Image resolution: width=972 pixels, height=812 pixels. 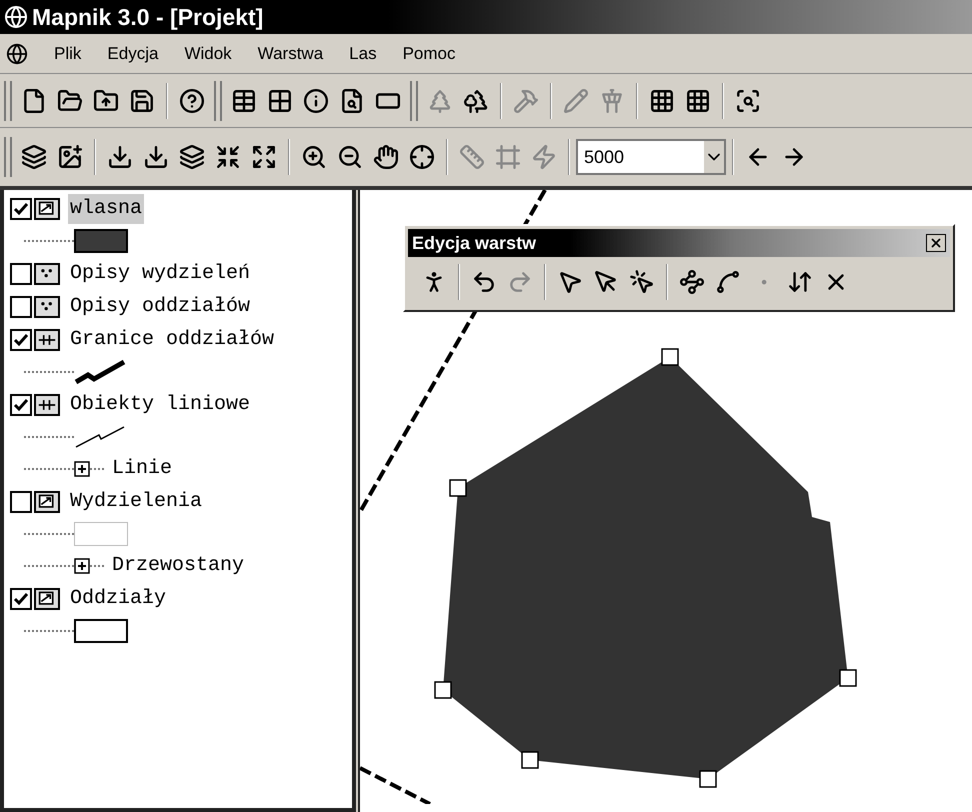 I want to click on layer-name: Granice oddziałów, so click(x=172, y=339).